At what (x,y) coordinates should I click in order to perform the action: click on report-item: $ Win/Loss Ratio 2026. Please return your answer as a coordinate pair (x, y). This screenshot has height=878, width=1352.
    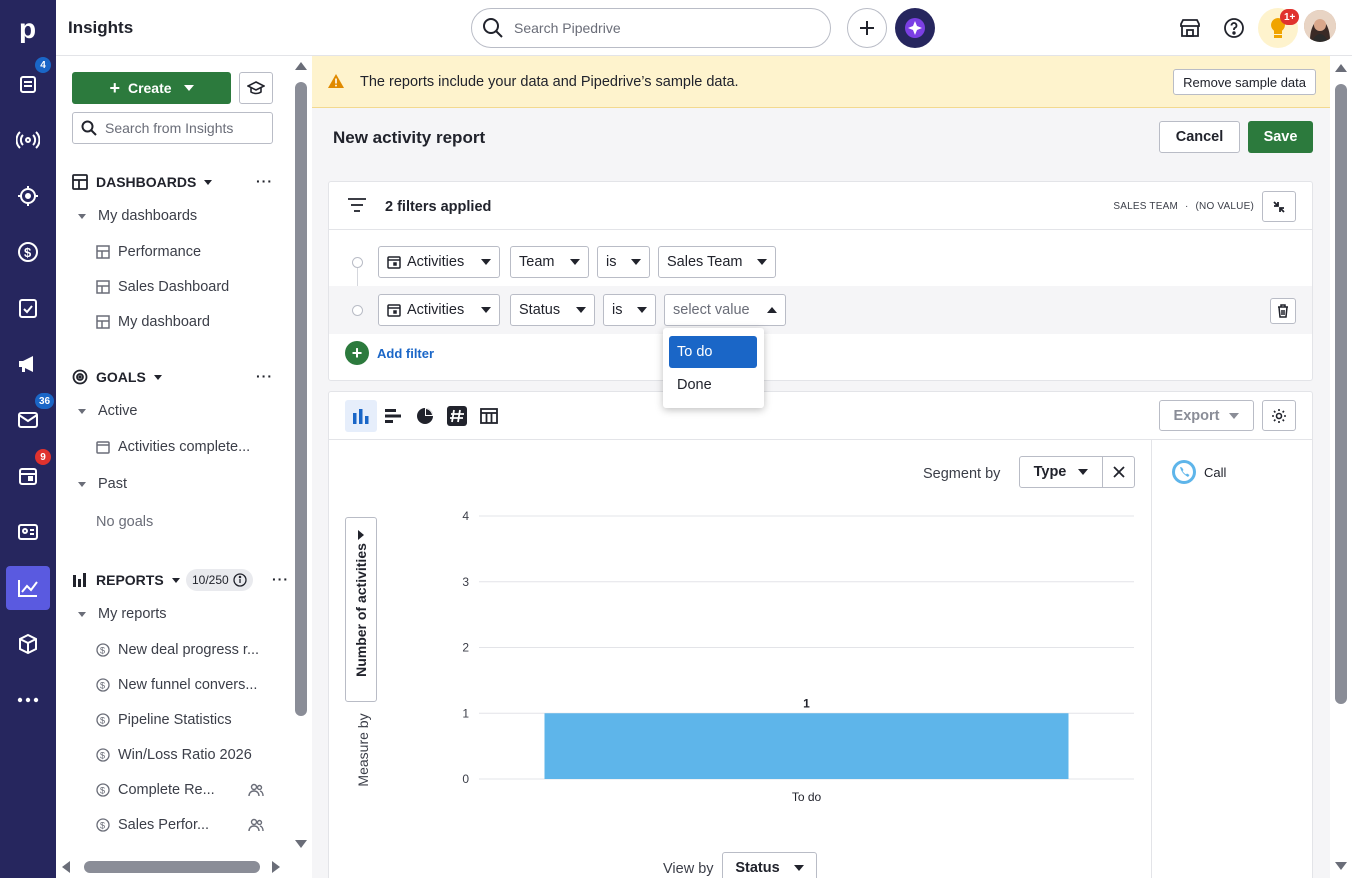
    Looking at the image, I should click on (183, 755).